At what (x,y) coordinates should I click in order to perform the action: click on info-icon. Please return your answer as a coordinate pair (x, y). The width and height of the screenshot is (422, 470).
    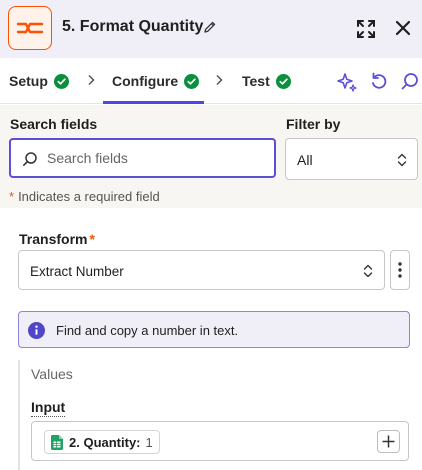
    Looking at the image, I should click on (36, 330).